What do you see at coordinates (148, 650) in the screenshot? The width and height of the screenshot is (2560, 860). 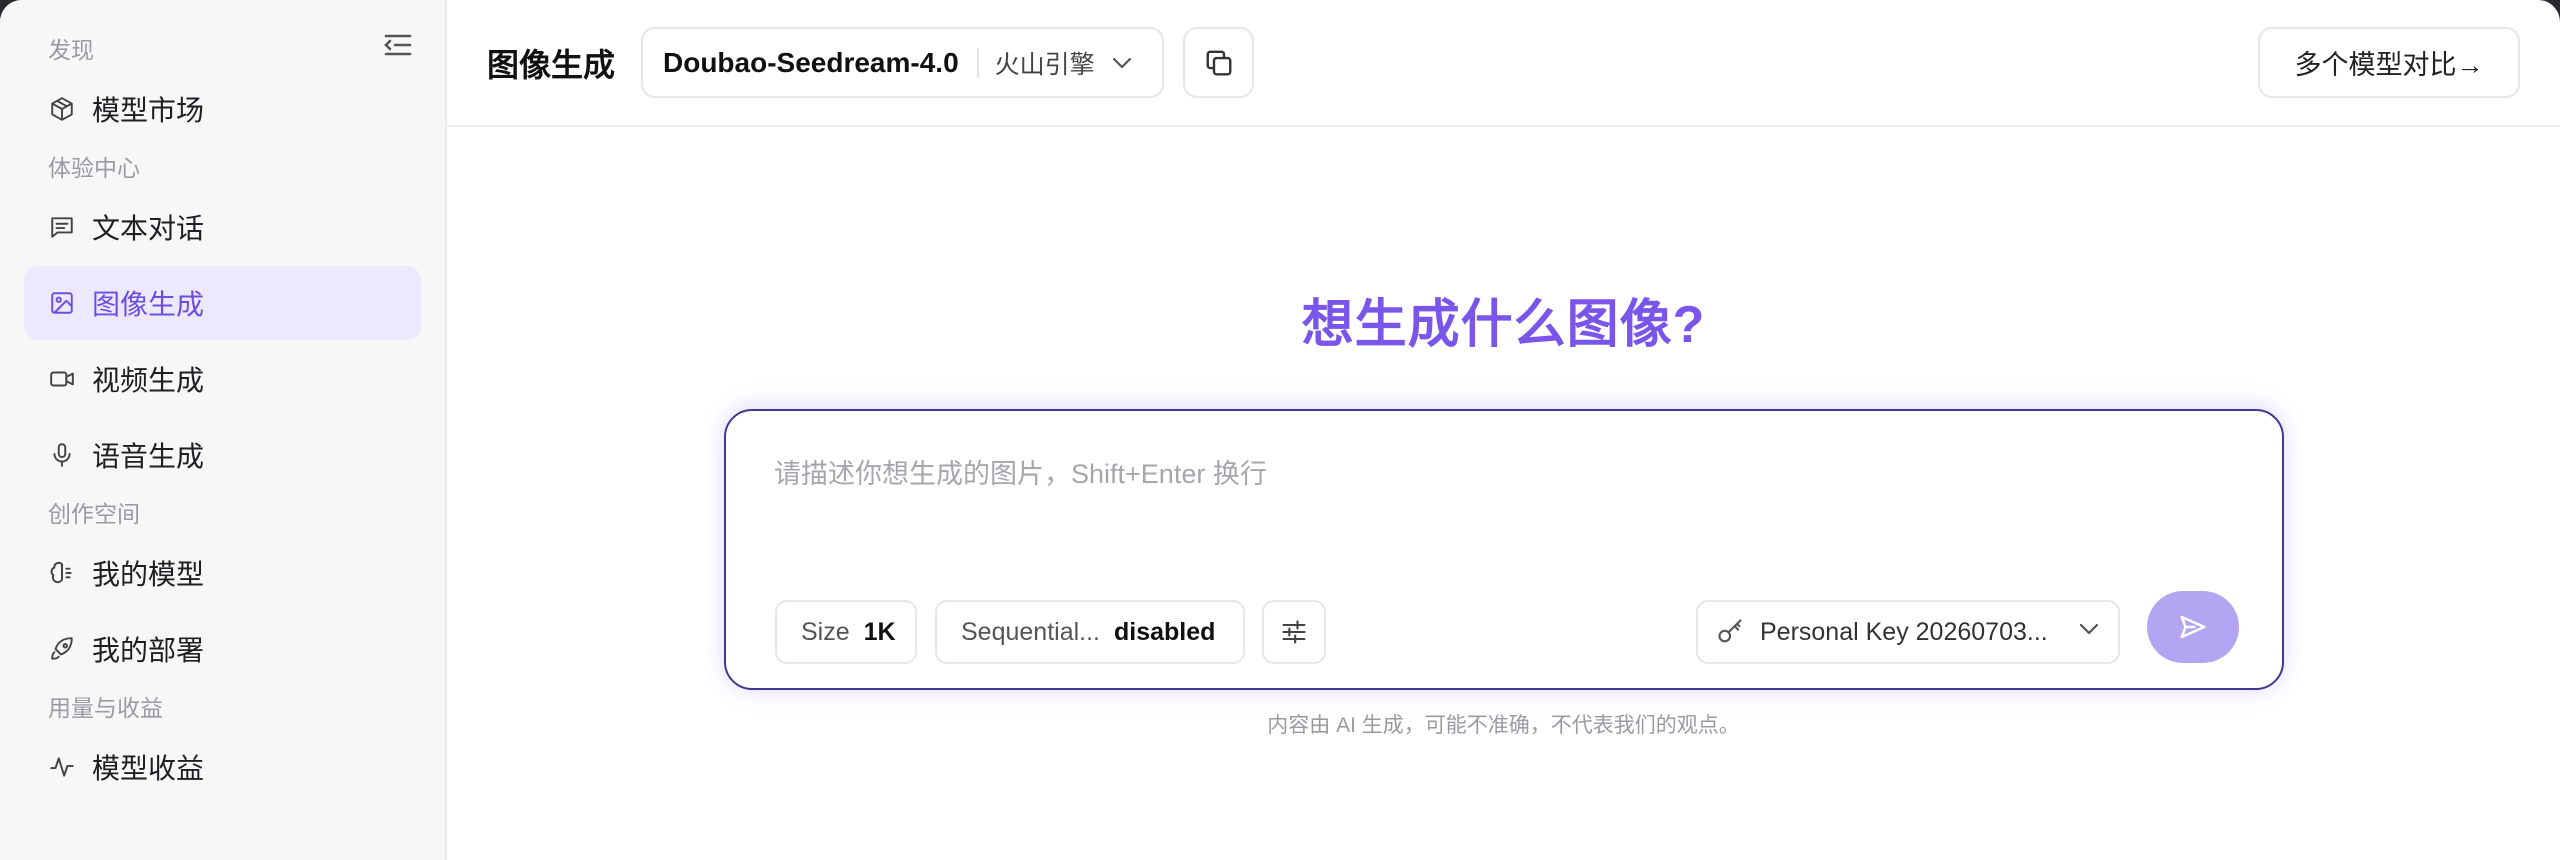 I see `sidebar-item-label: 我的部署` at bounding box center [148, 650].